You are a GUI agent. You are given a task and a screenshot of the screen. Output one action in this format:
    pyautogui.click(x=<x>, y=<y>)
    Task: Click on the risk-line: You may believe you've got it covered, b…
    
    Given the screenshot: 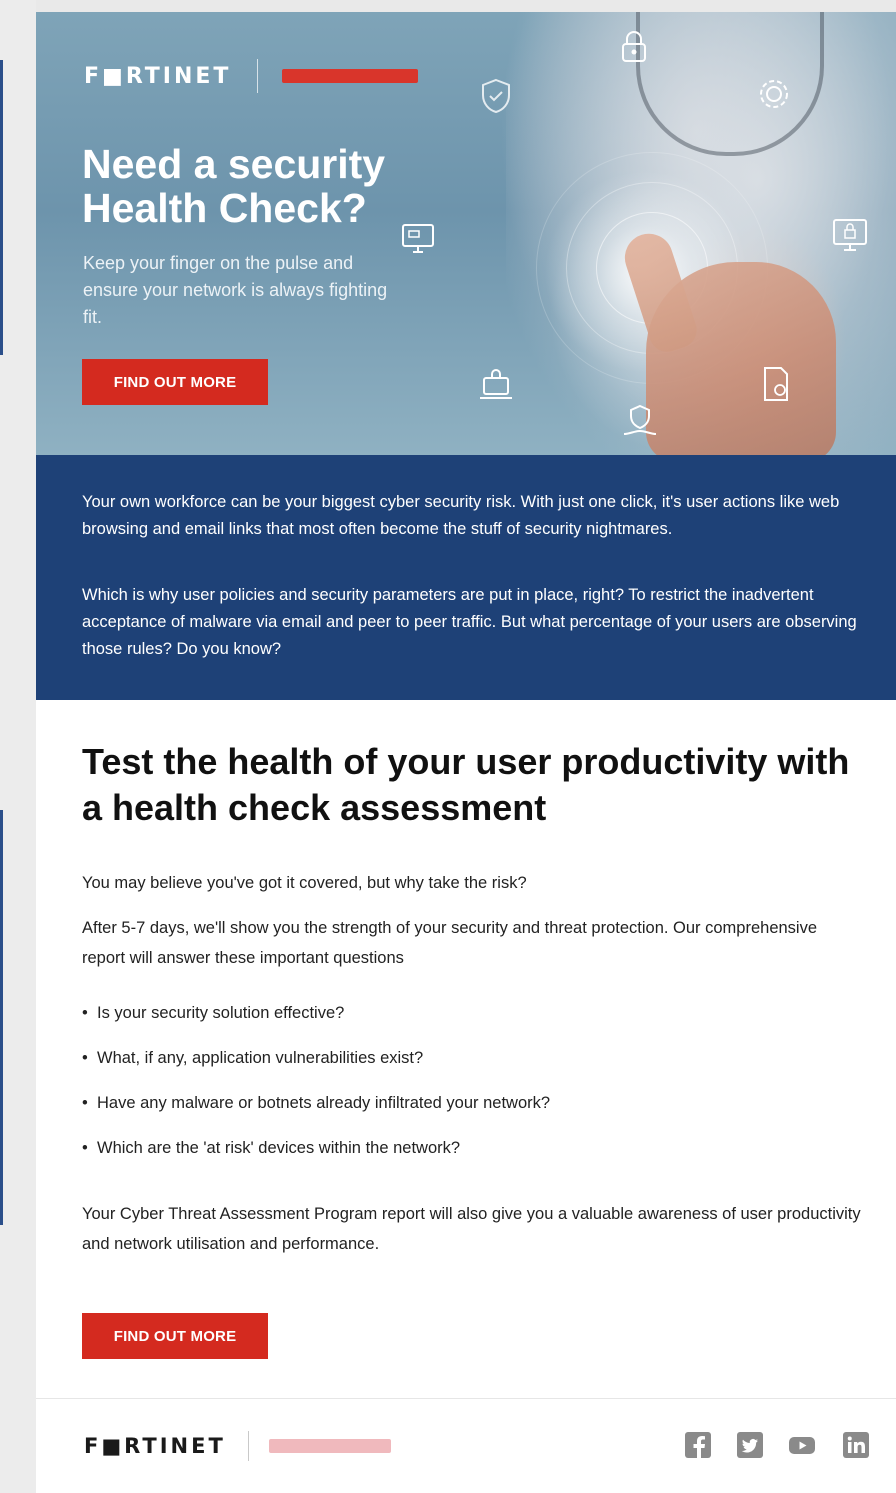 What is the action you would take?
    pyautogui.click(x=304, y=883)
    